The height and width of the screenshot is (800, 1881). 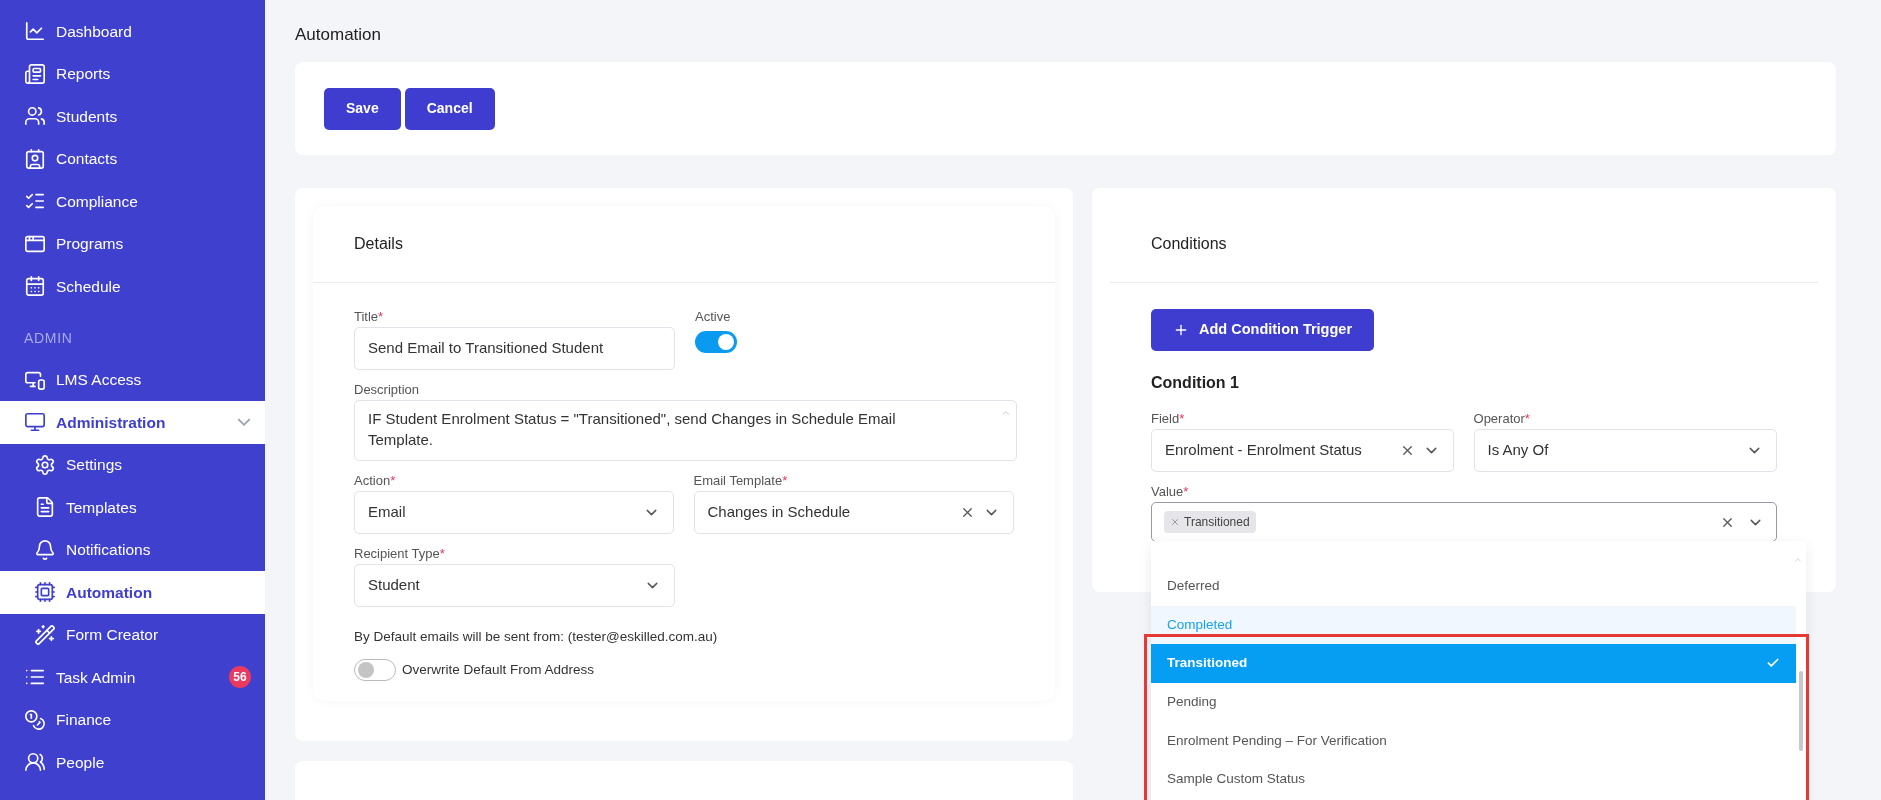 What do you see at coordinates (1168, 417) in the screenshot?
I see `field-label: Field*` at bounding box center [1168, 417].